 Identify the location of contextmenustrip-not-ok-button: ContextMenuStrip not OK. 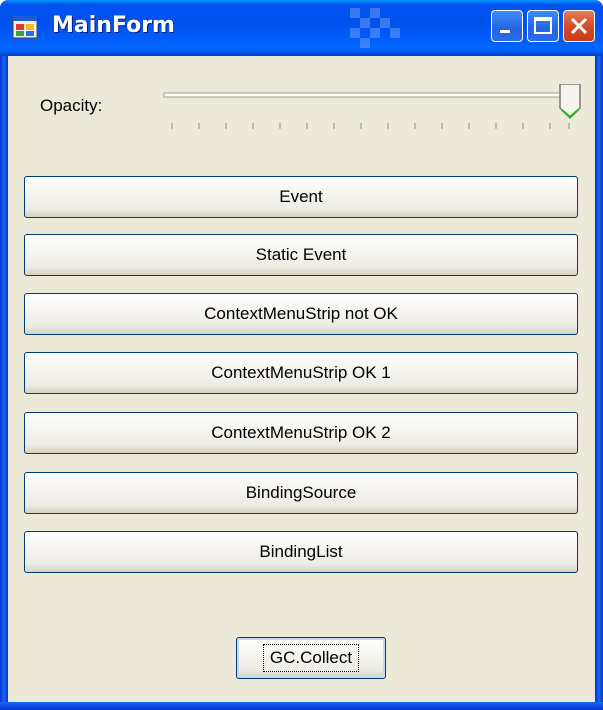
(301, 314).